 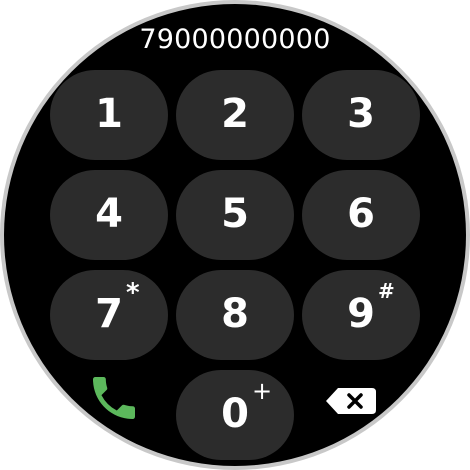 I want to click on key-8: 8, so click(x=235, y=315).